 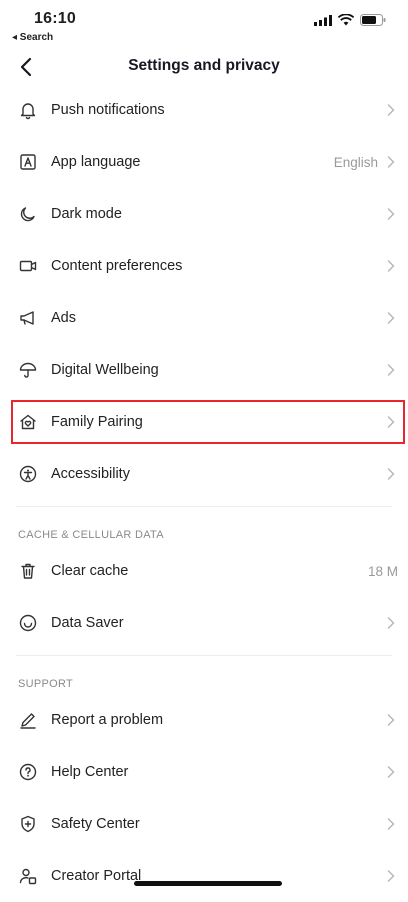 What do you see at coordinates (90, 772) in the screenshot?
I see `settings-row-label: Help Center` at bounding box center [90, 772].